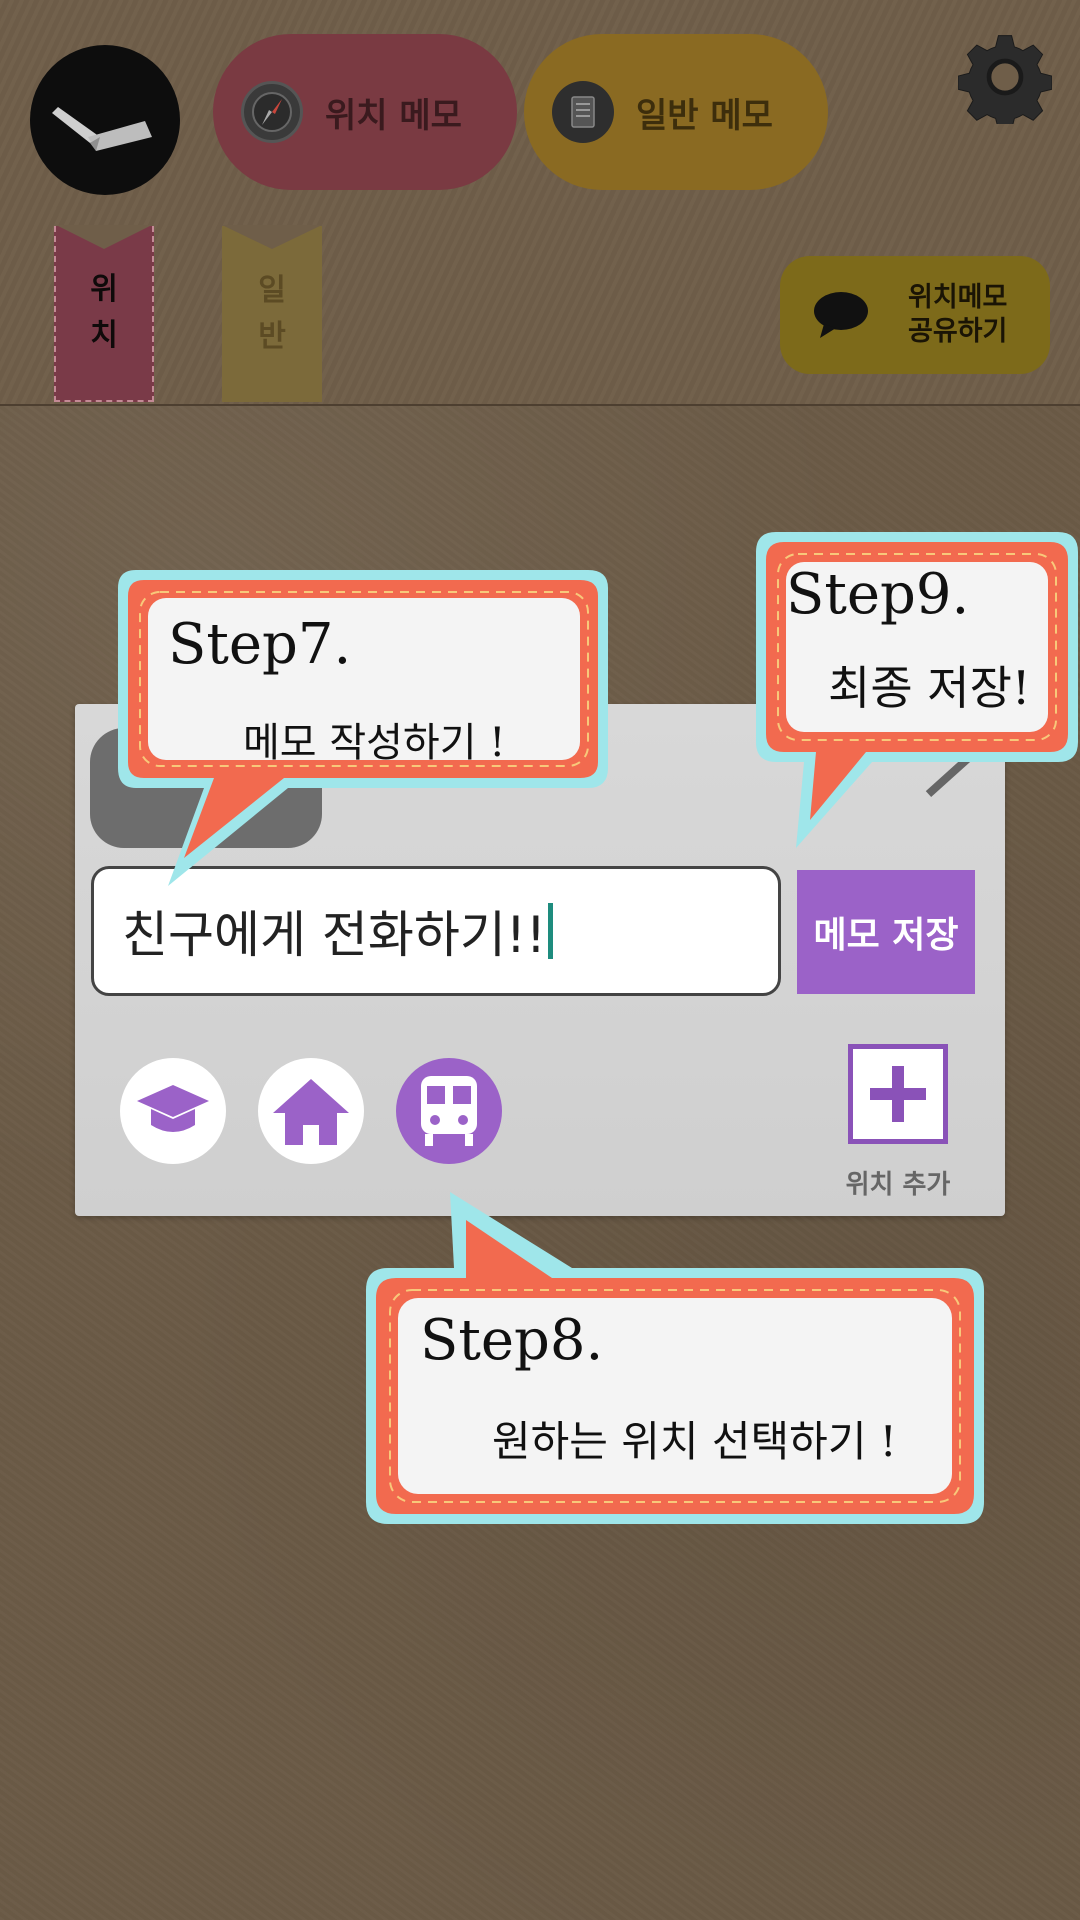  I want to click on step9-callout: Step9. 최종 저장!, so click(916, 690).